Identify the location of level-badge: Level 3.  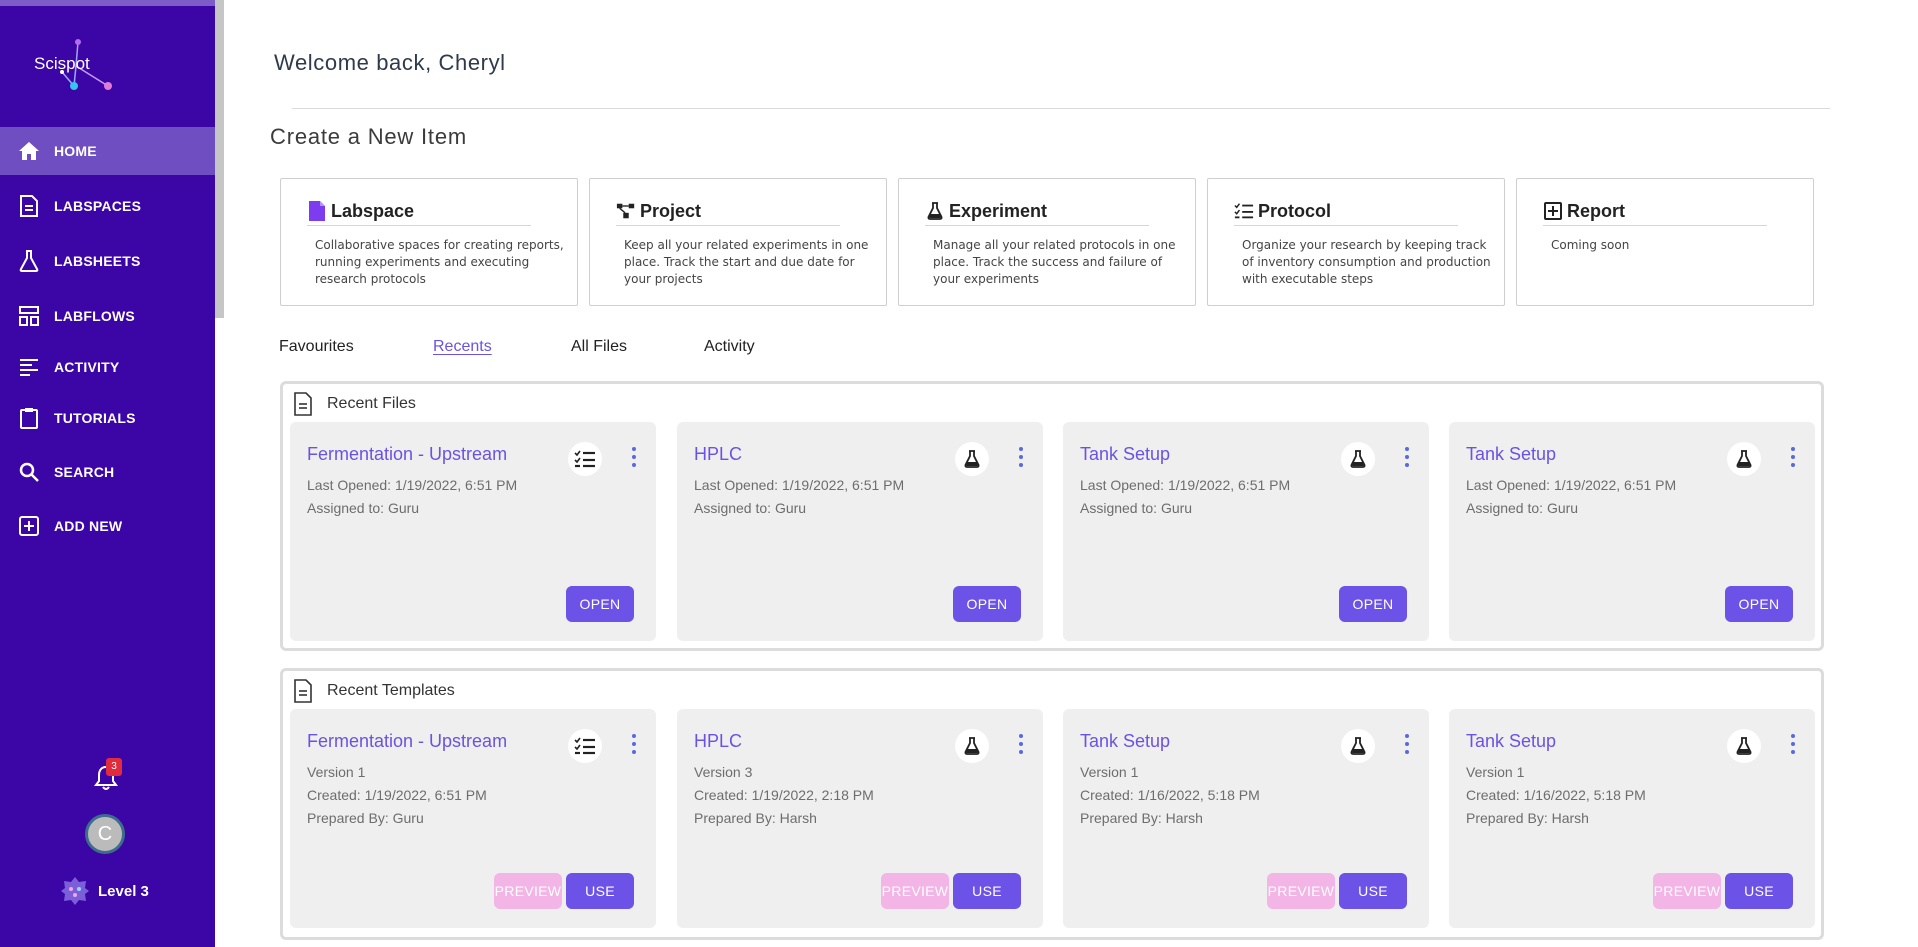
(104, 891).